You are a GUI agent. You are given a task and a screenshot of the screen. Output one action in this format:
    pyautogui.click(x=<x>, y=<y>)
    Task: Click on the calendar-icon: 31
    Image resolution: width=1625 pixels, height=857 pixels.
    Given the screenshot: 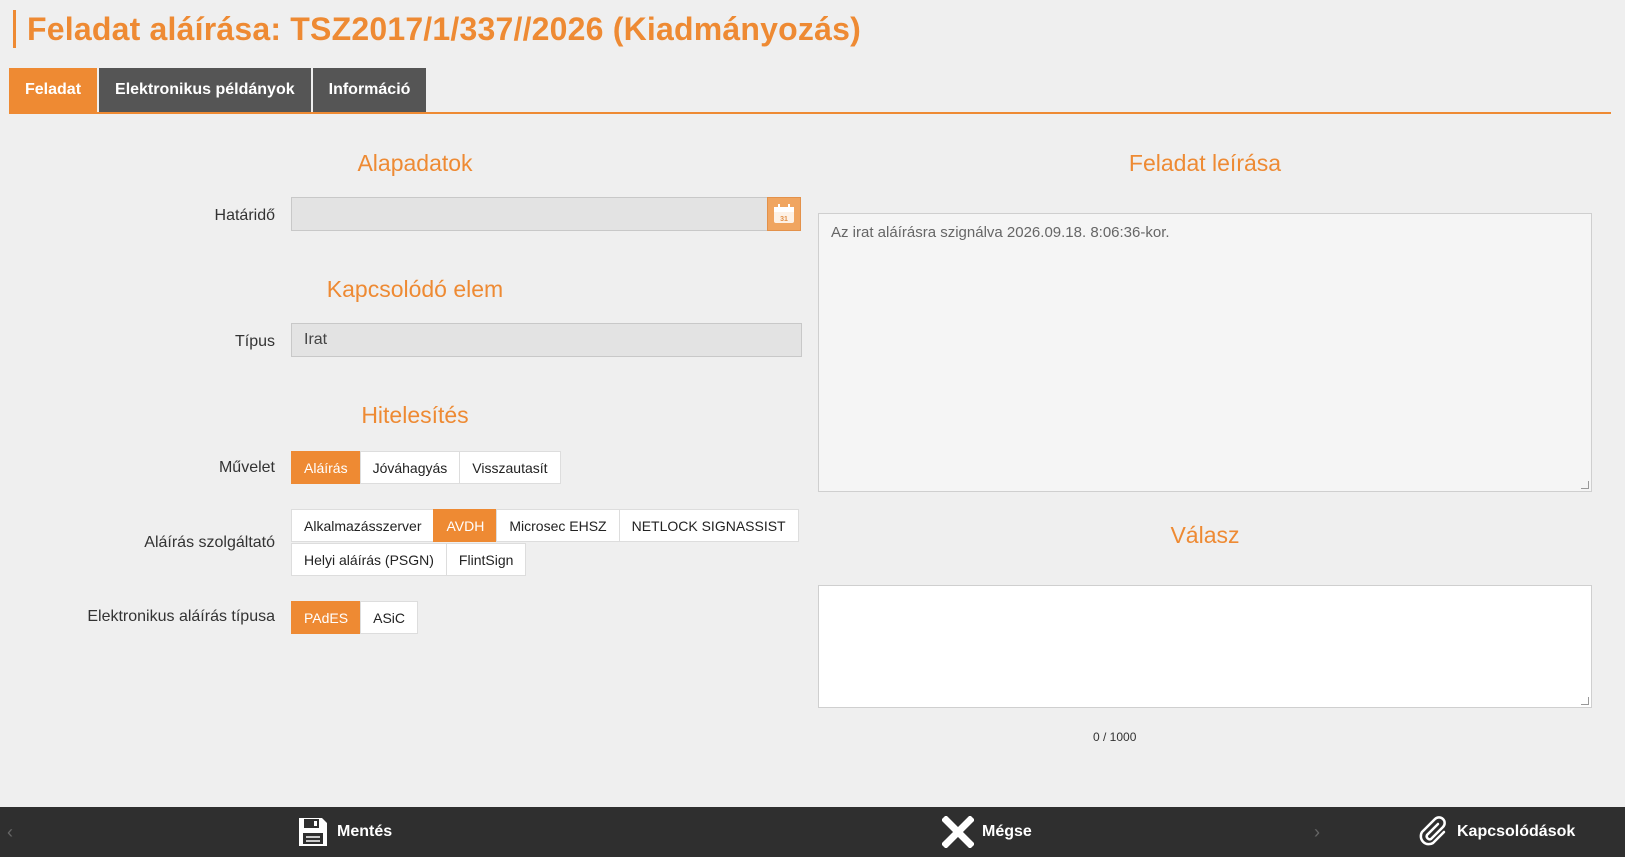 What is the action you would take?
    pyautogui.click(x=784, y=213)
    